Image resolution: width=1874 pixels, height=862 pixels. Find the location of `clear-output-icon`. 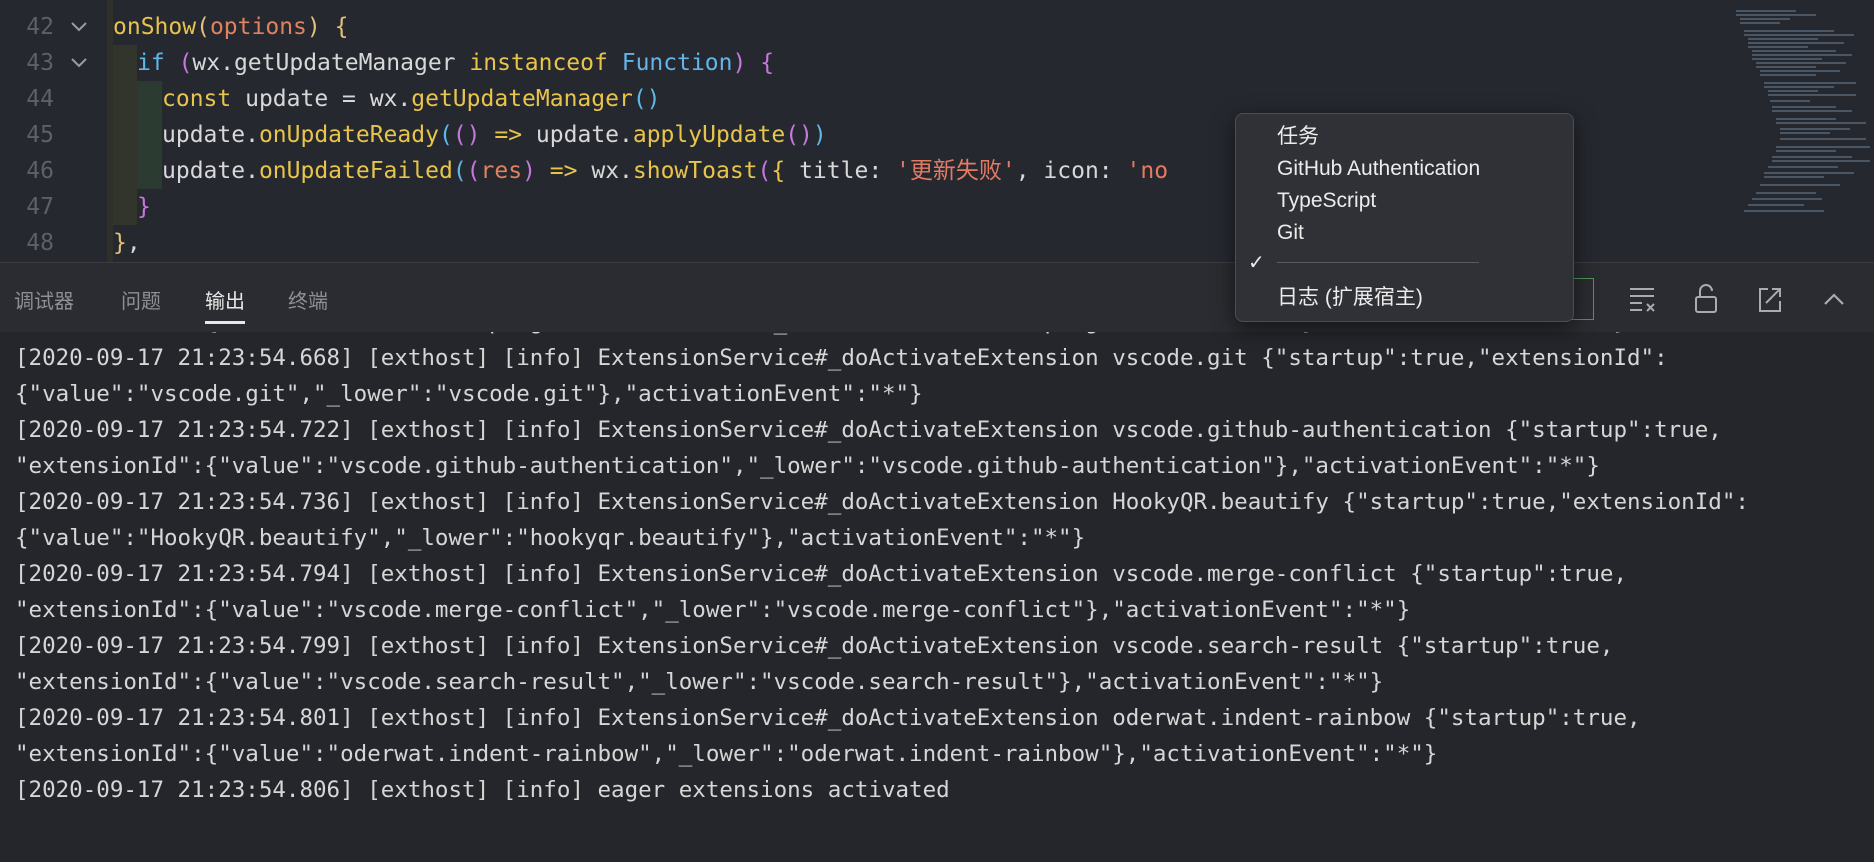

clear-output-icon is located at coordinates (1642, 299).